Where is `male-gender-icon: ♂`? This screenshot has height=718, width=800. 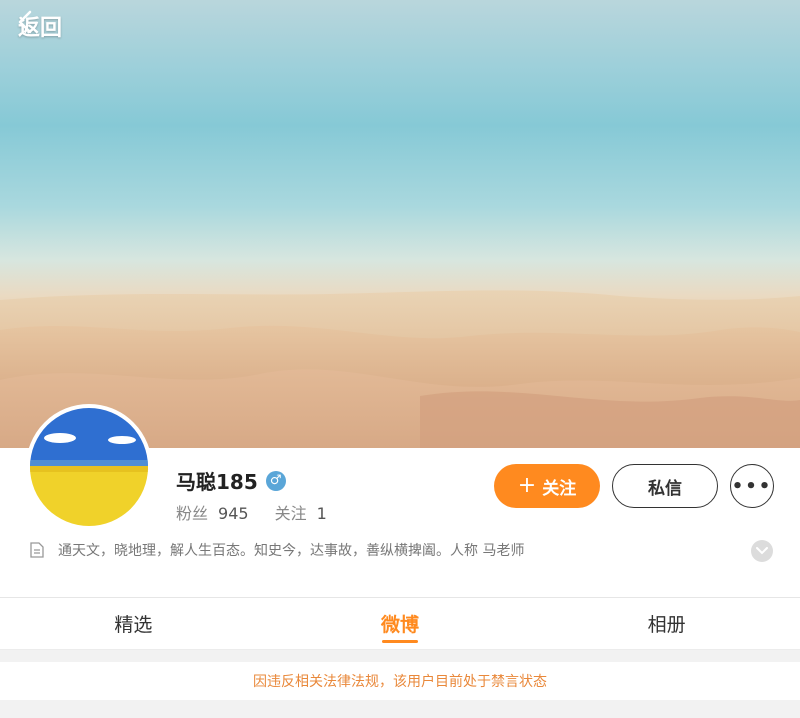 male-gender-icon: ♂ is located at coordinates (275, 480).